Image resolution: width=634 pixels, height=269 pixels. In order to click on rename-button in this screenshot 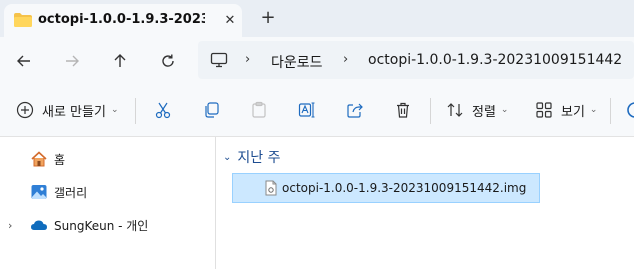, I will do `click(307, 110)`.